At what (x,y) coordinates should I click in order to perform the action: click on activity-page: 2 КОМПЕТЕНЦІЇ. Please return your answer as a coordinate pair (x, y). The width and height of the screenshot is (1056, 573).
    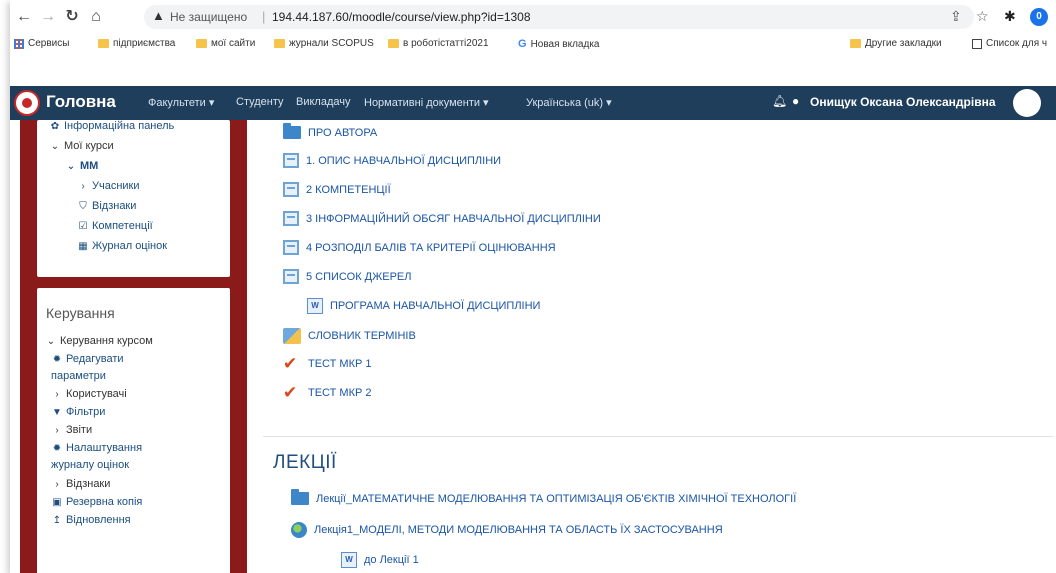
    Looking at the image, I should click on (337, 189).